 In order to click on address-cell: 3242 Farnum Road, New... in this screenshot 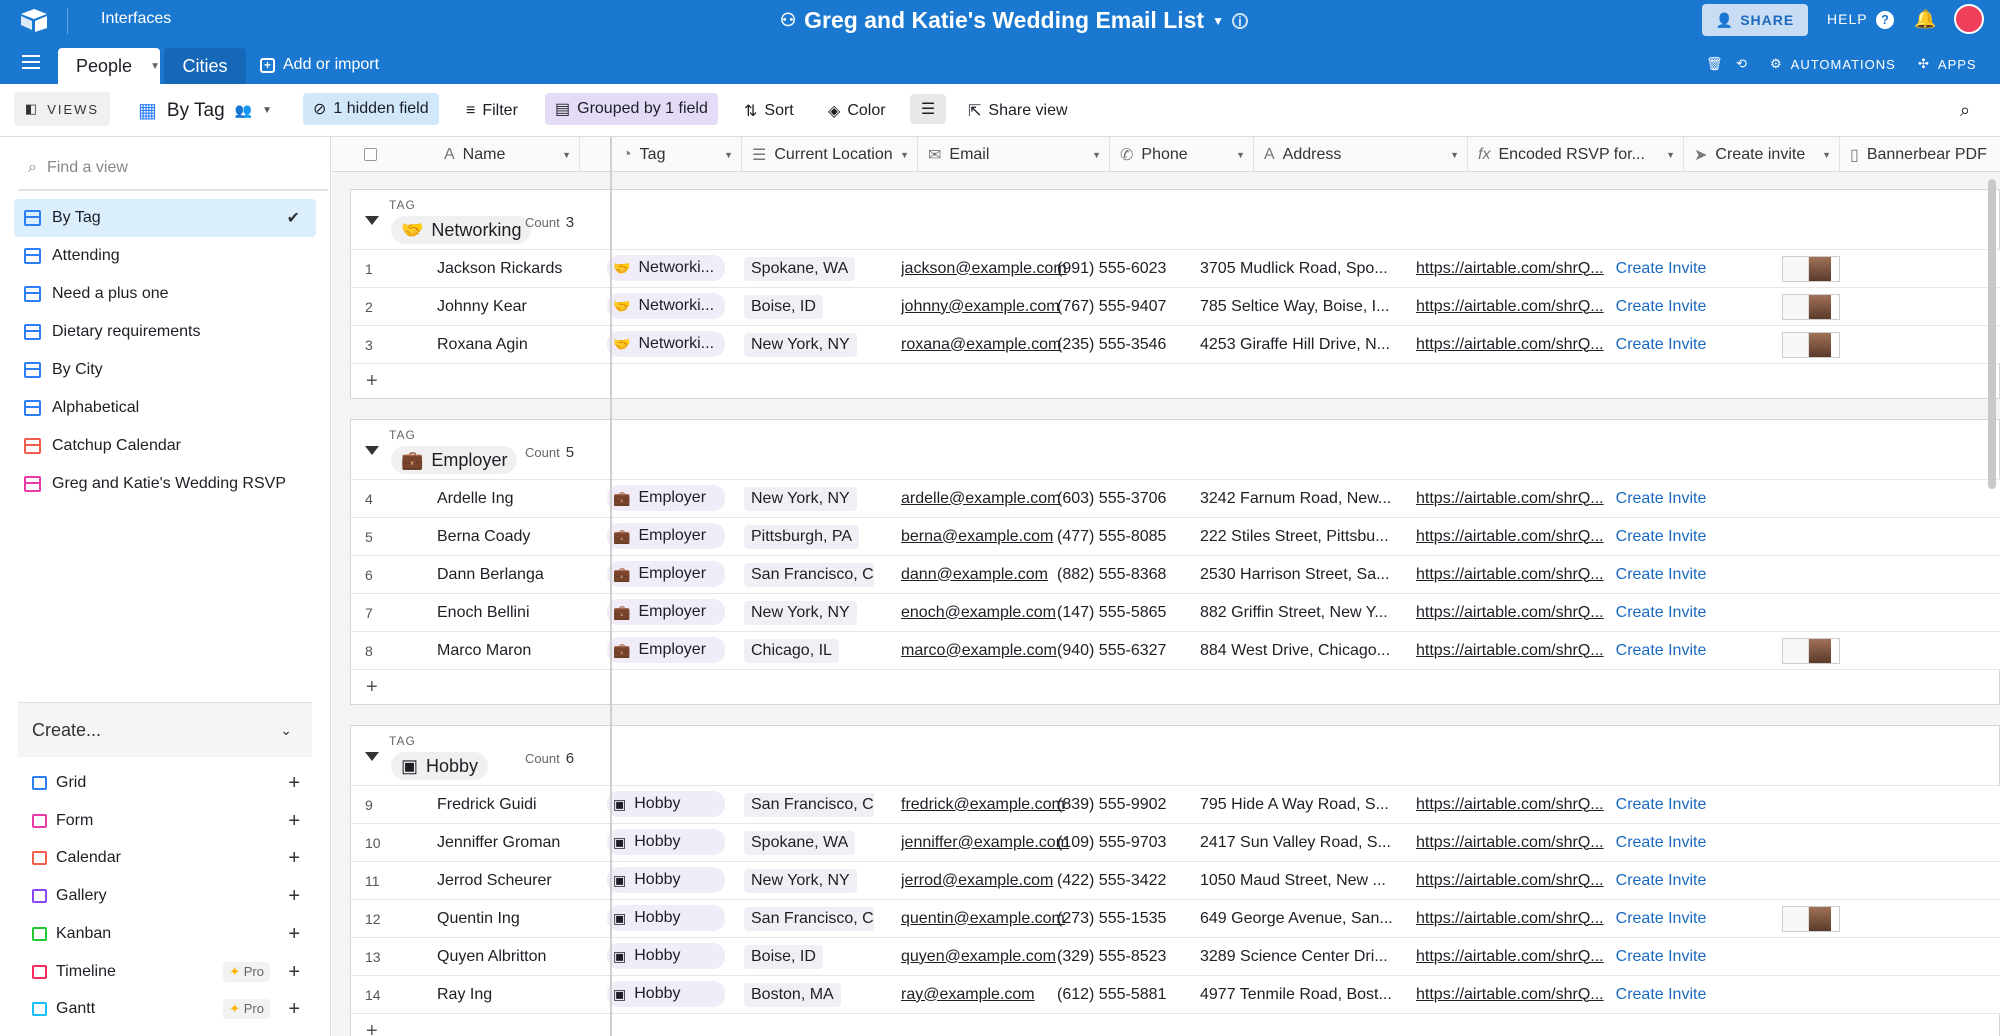, I will do `click(1300, 498)`.